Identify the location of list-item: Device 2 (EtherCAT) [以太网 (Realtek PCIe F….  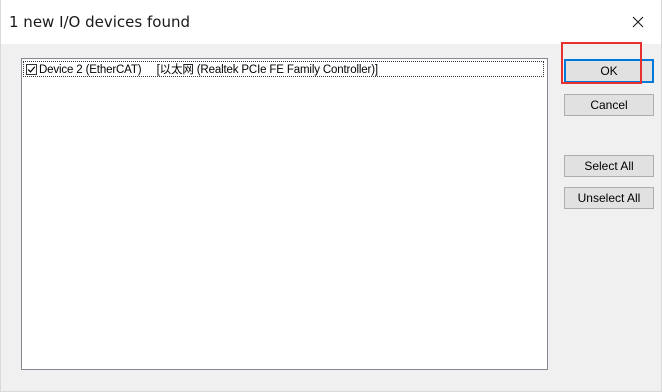
(283, 69).